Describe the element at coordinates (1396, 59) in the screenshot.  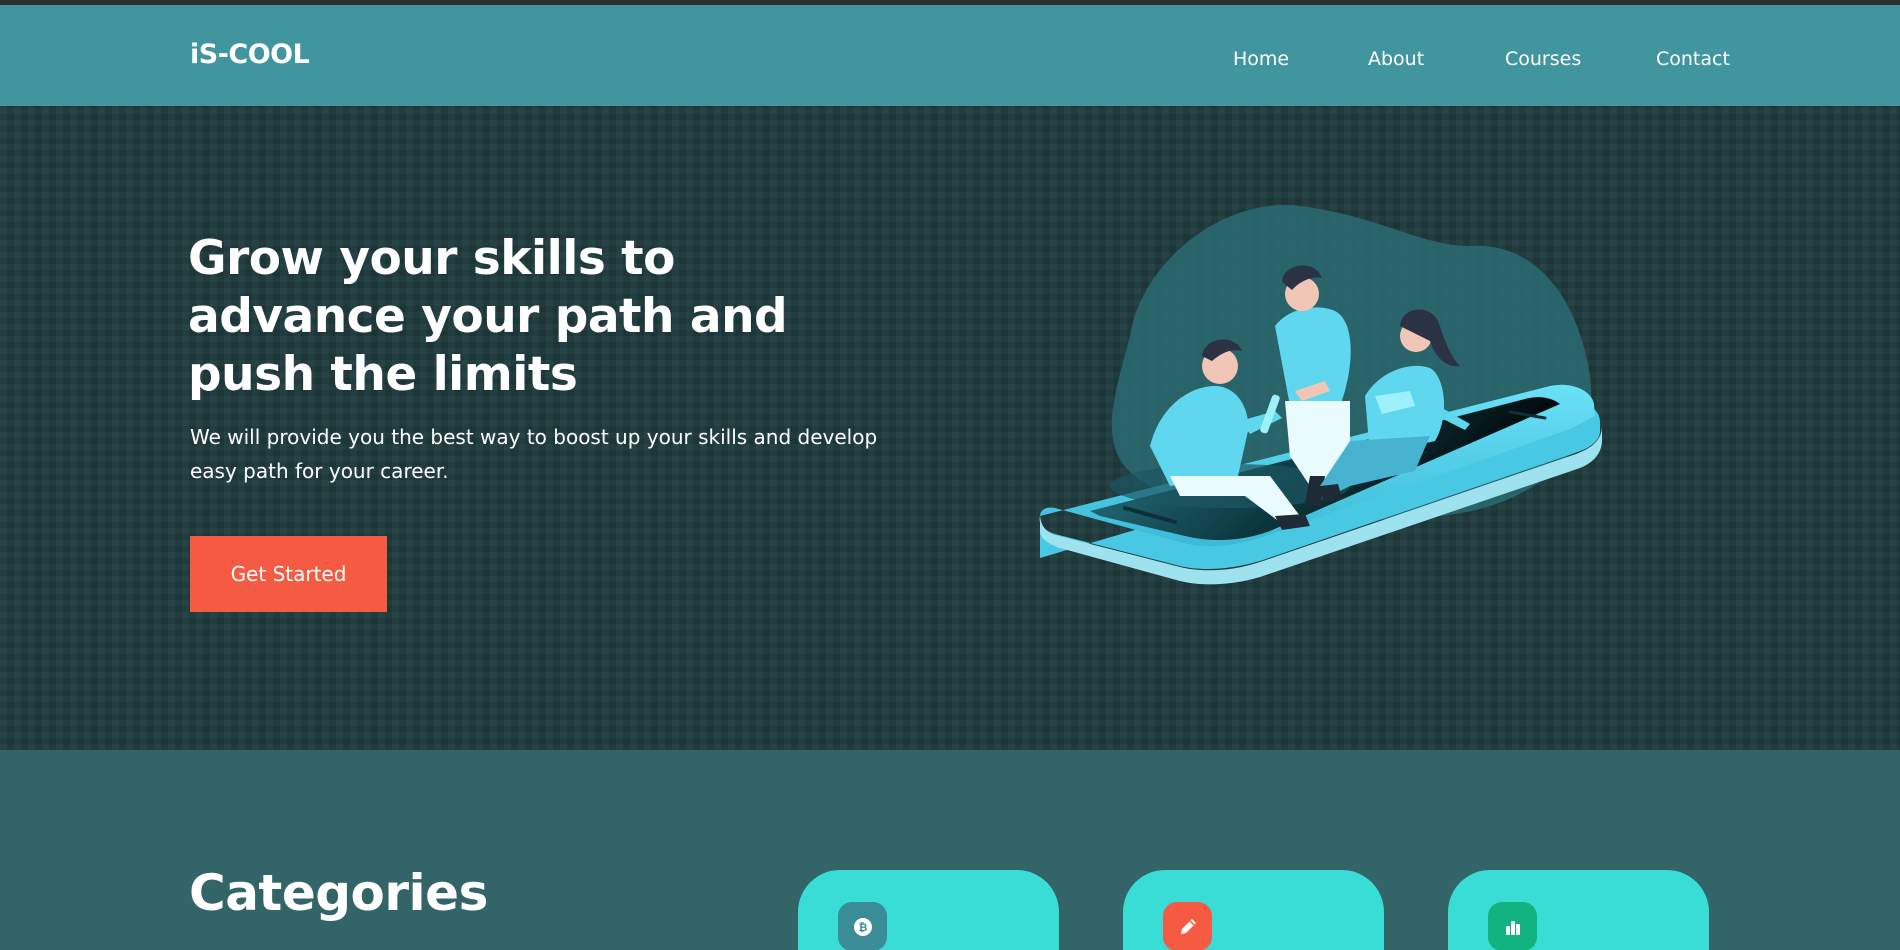
I see `nav-link-about: About` at that location.